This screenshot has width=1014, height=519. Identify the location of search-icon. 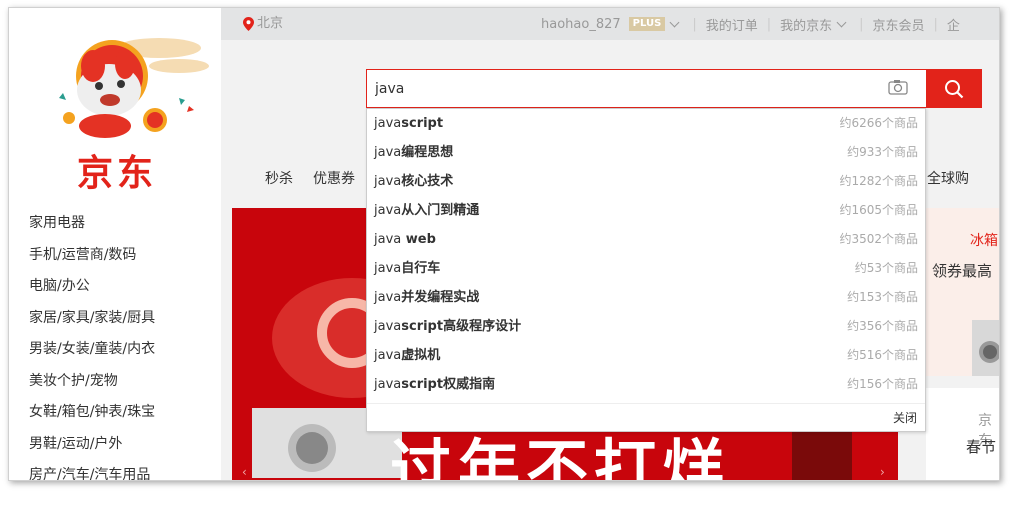
(954, 88).